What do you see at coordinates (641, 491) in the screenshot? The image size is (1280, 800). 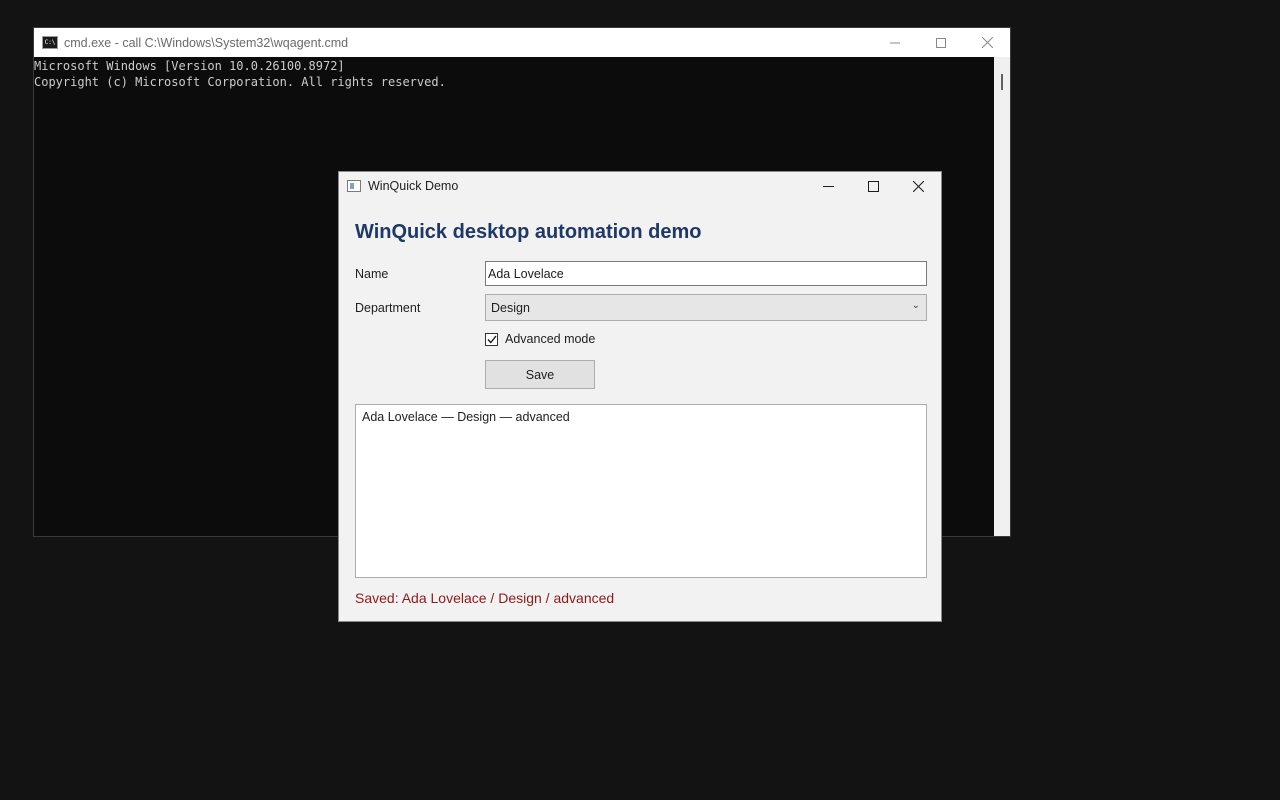 I see `output-text-area: Ada Lovelace — Design — advanced` at bounding box center [641, 491].